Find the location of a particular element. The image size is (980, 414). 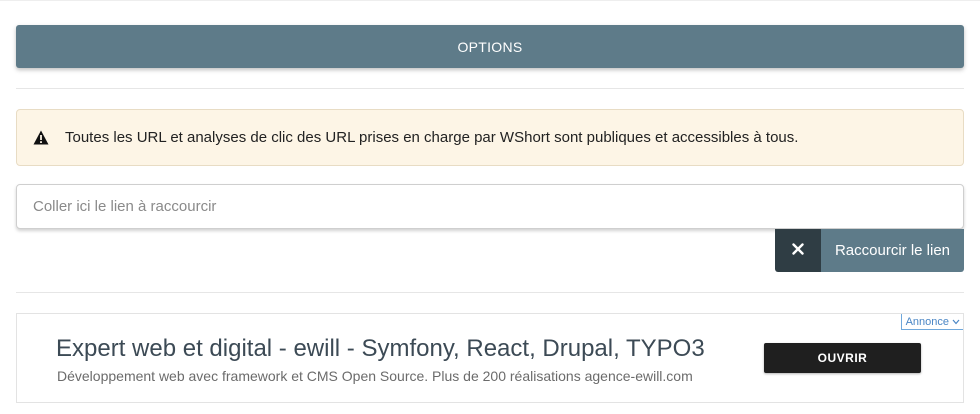

ad-badge-label: Annonce is located at coordinates (927, 321).